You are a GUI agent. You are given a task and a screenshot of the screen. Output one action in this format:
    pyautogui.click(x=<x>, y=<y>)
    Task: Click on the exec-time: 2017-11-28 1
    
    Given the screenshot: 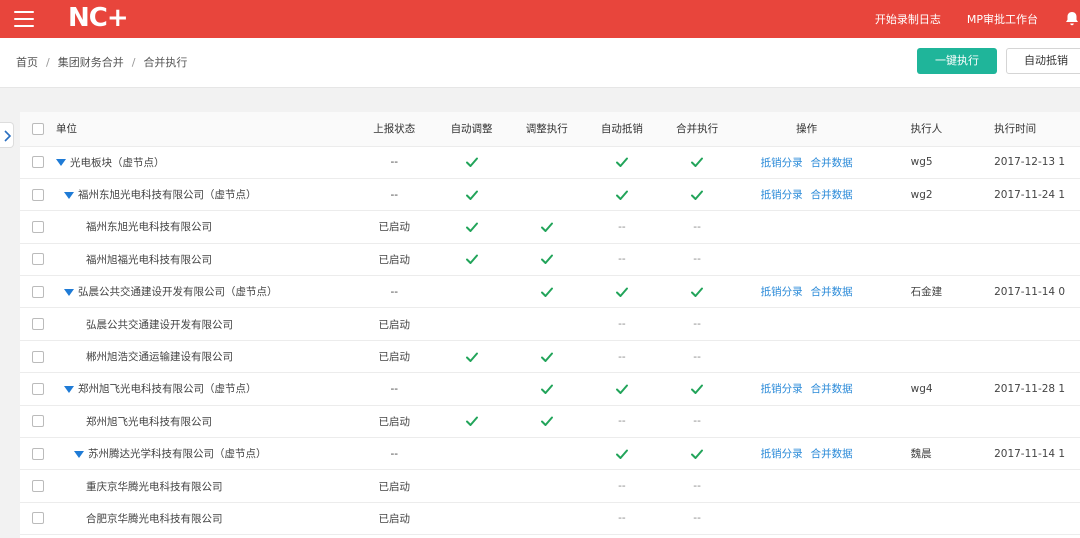 What is the action you would take?
    pyautogui.click(x=1037, y=389)
    